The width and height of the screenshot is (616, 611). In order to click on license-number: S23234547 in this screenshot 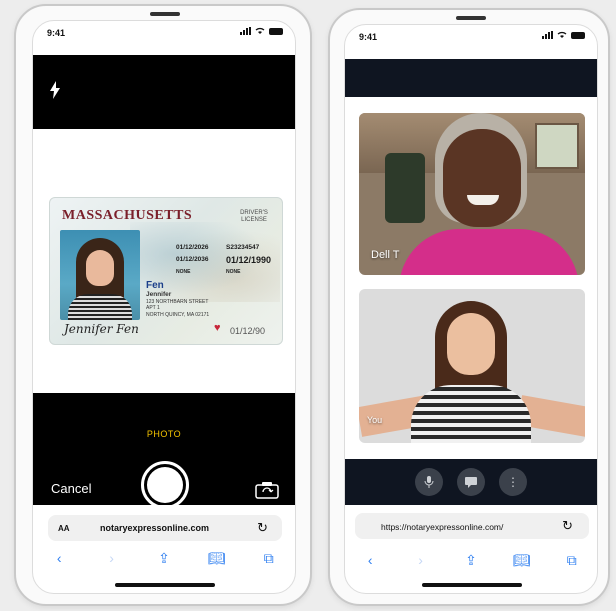, I will do `click(243, 247)`.